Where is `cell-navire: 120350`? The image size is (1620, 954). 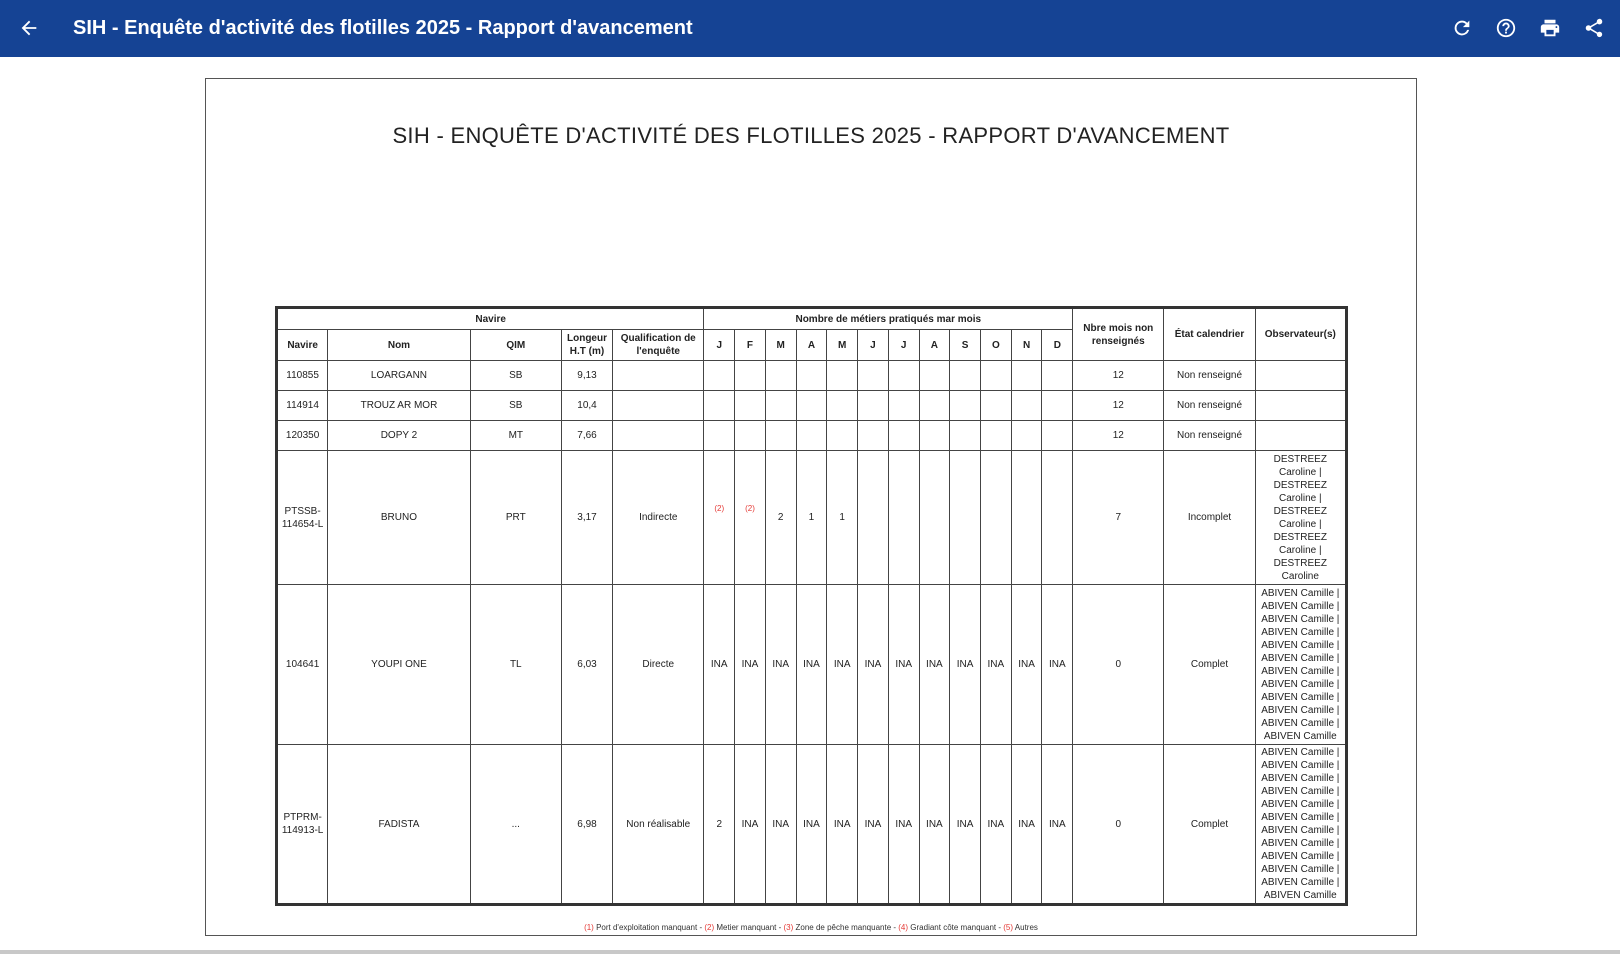
cell-navire: 120350 is located at coordinates (302, 435).